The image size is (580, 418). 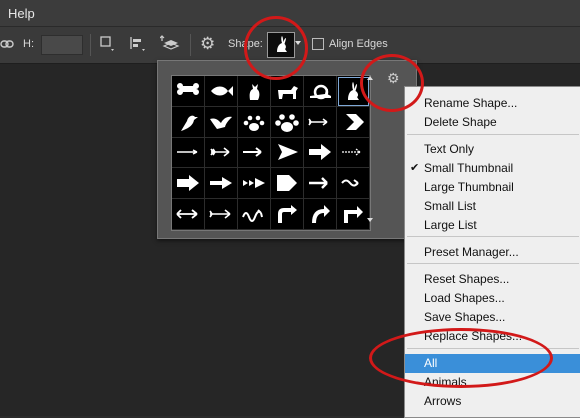 I want to click on shape-thumbnail-arrow-thin, so click(x=188, y=153).